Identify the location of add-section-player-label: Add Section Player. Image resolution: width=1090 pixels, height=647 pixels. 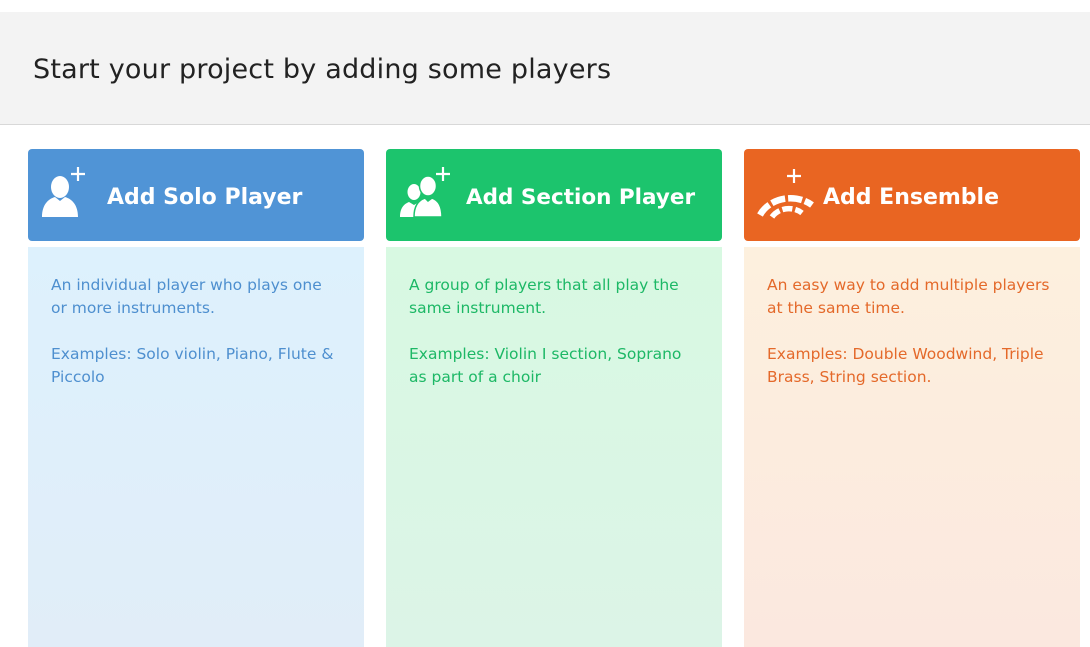
(581, 197).